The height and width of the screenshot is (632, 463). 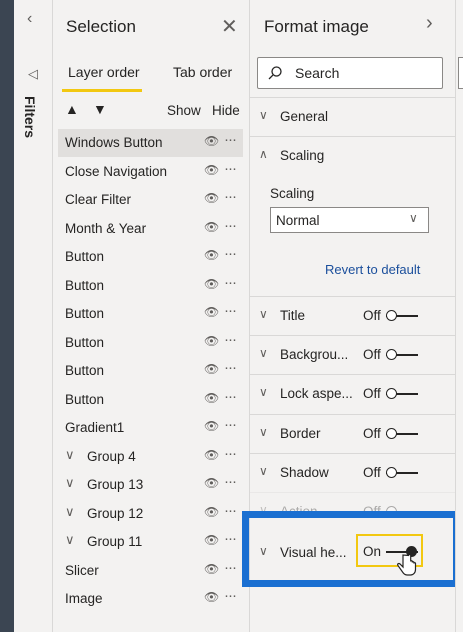 I want to click on layer-label: Close Navigation, so click(x=116, y=171).